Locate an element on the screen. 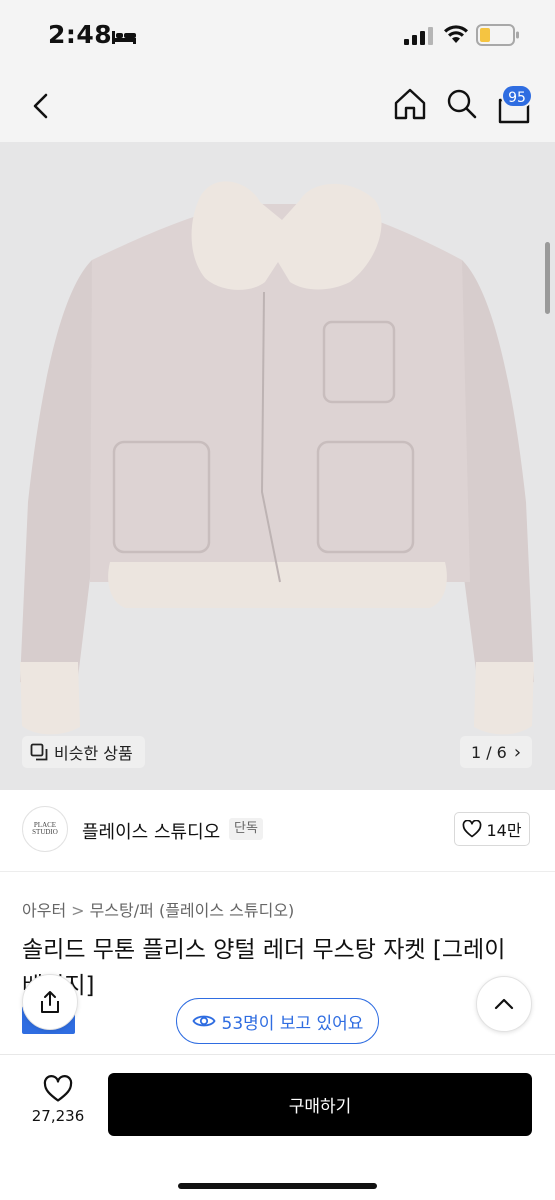 The width and height of the screenshot is (555, 1200). wifi-icon is located at coordinates (456, 34).